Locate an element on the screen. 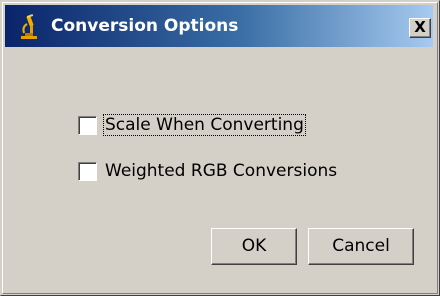 The image size is (440, 296). scale-when-converting-option: Scale When Converting is located at coordinates (192, 125).